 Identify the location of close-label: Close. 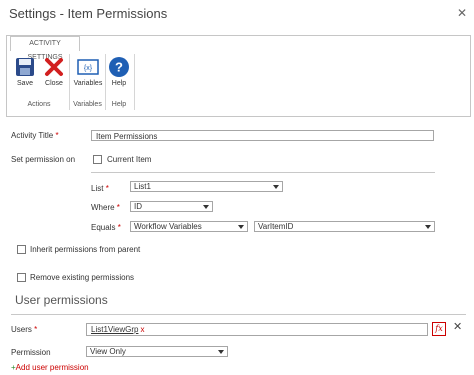
(54, 83).